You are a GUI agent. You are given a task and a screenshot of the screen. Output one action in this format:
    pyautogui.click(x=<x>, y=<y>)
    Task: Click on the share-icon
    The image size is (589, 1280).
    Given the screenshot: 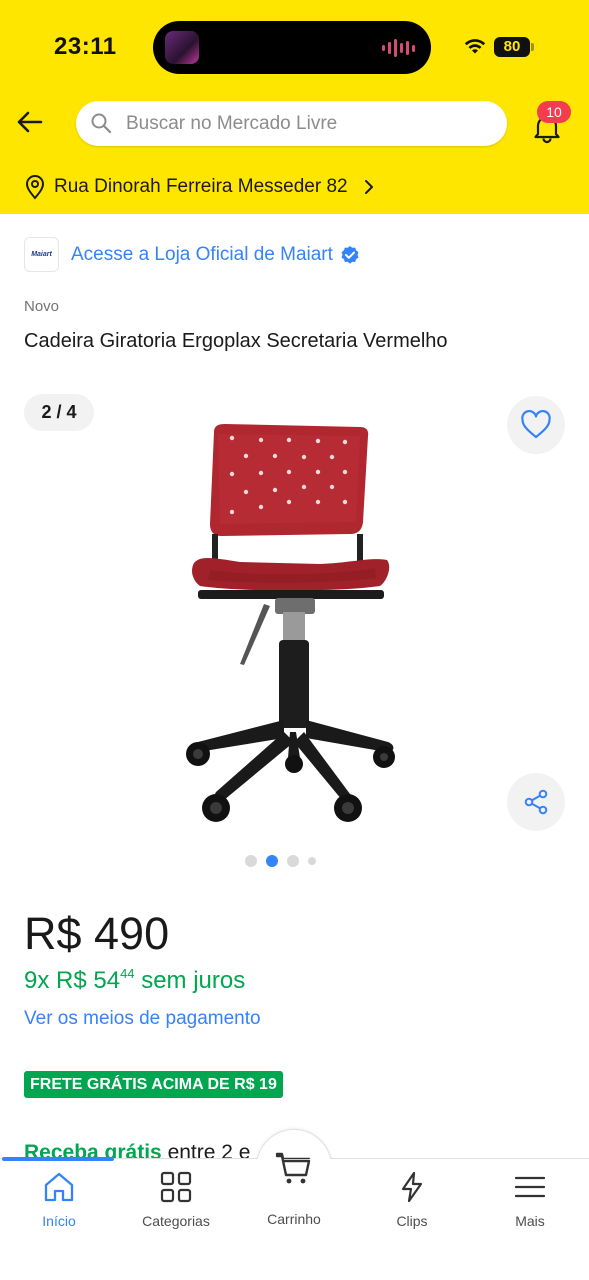 What is the action you would take?
    pyautogui.click(x=536, y=802)
    